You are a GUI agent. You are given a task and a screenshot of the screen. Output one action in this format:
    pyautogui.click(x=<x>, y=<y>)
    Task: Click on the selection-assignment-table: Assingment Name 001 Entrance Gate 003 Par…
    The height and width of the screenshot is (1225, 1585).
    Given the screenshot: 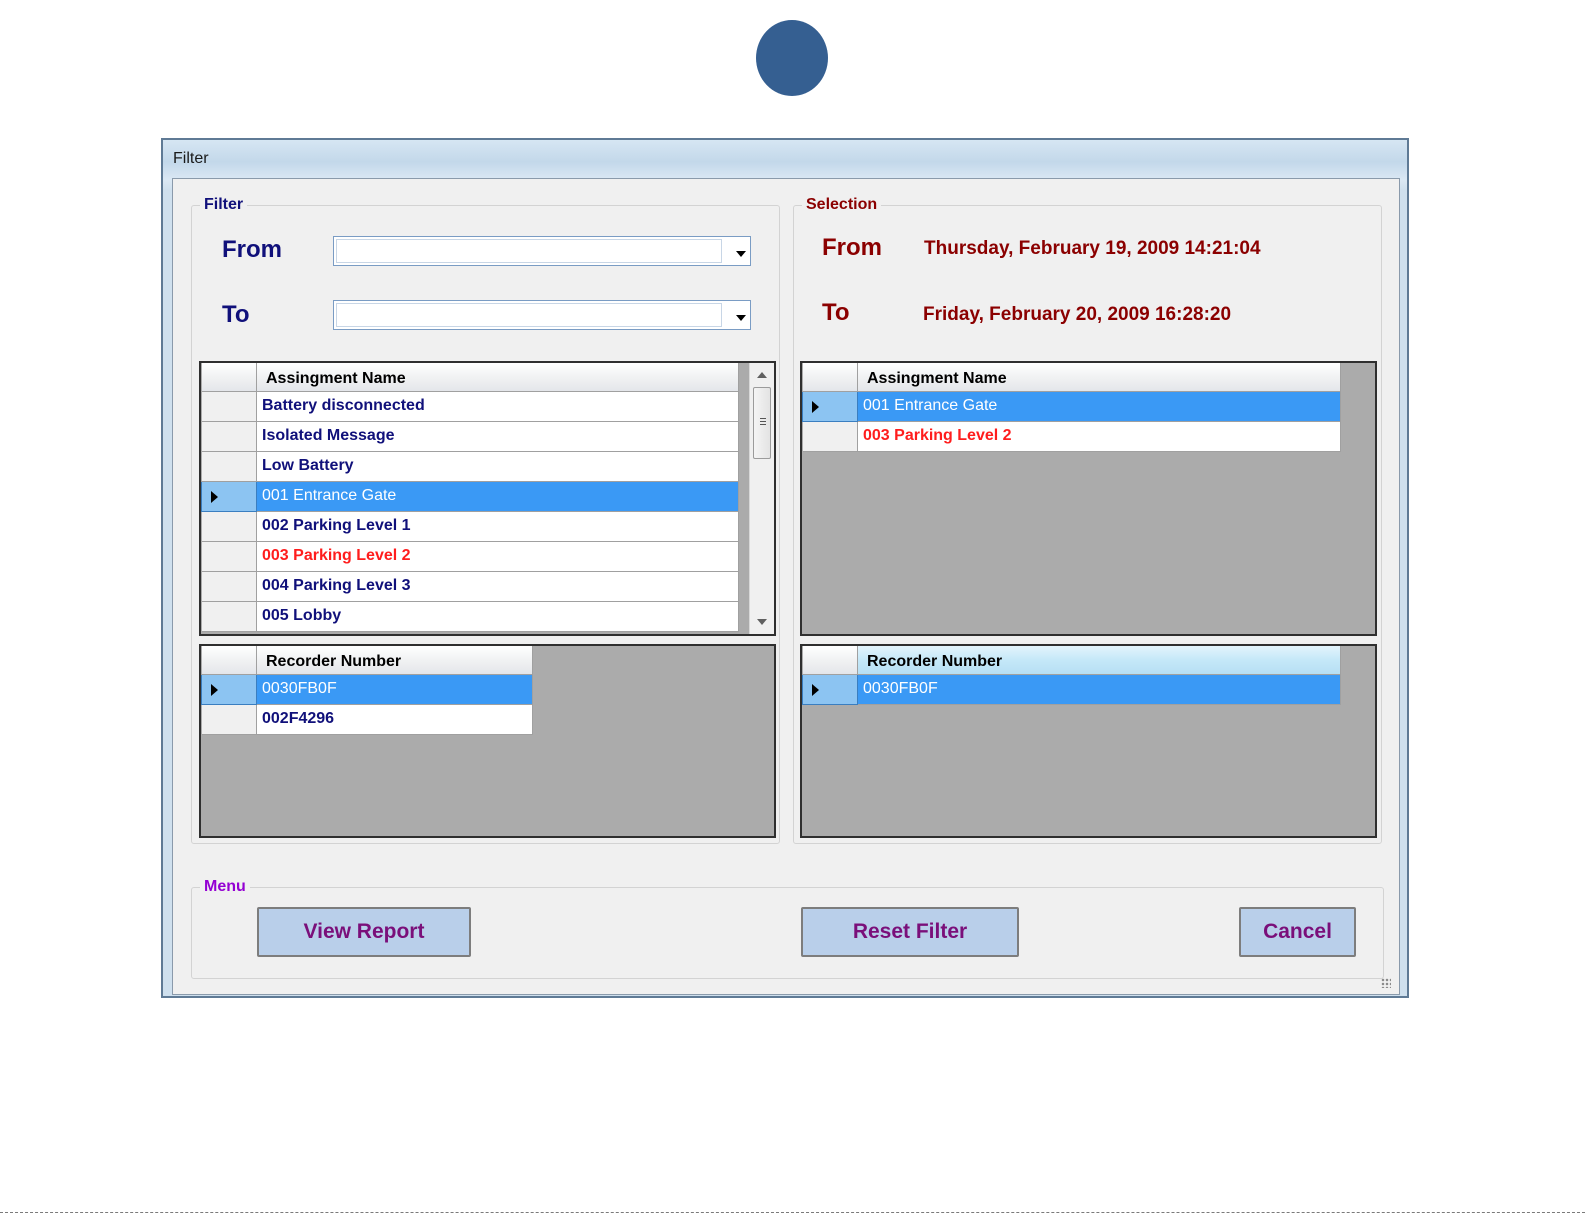 What is the action you would take?
    pyautogui.click(x=1071, y=407)
    